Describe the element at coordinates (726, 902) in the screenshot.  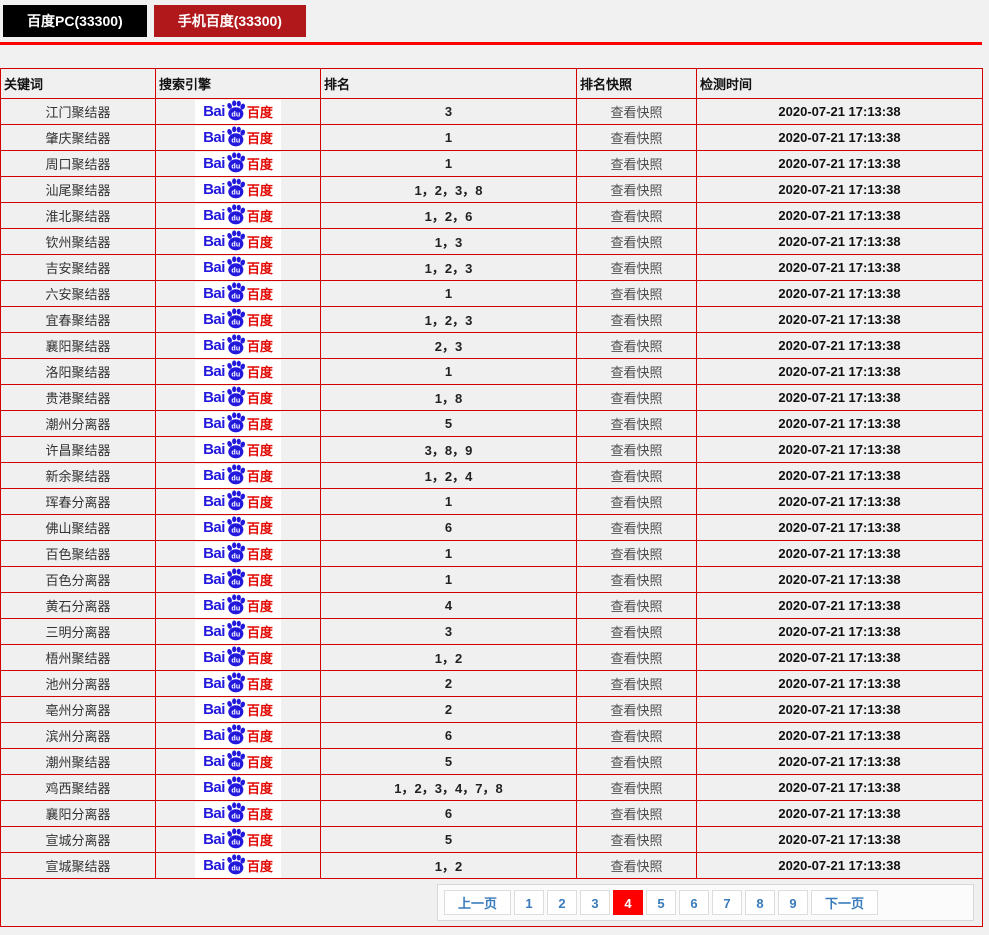
I see `pager-page-7: 7` at that location.